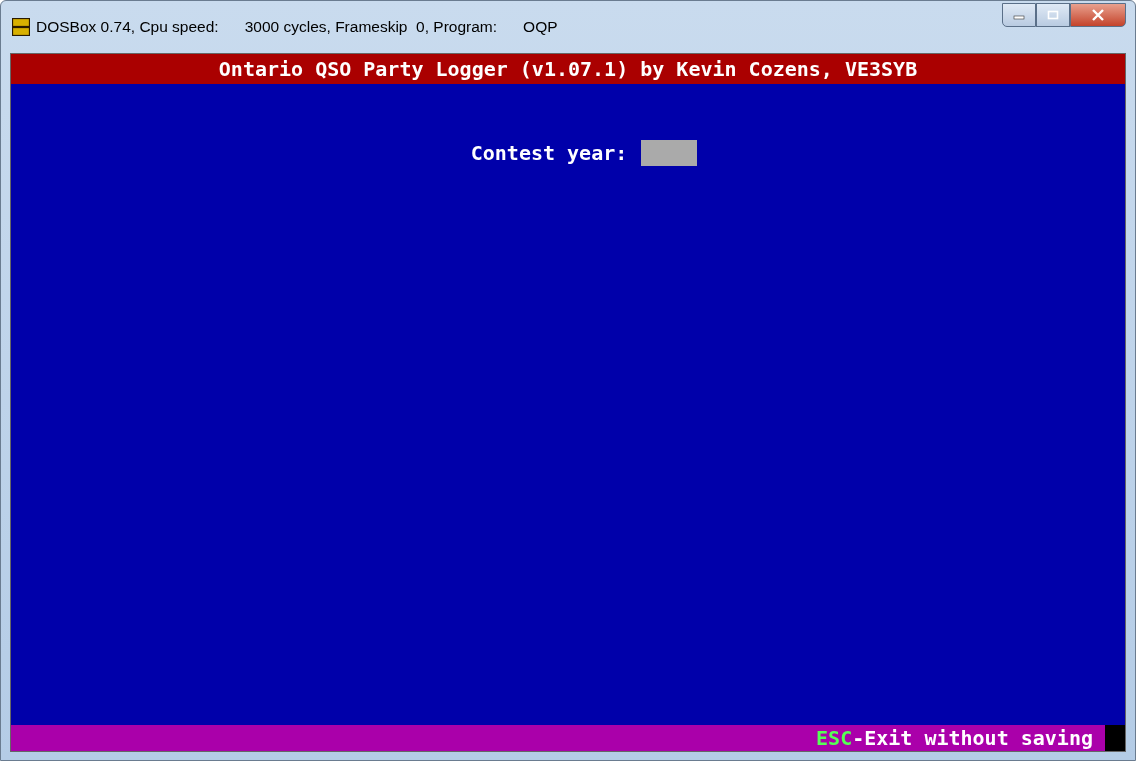  What do you see at coordinates (834, 738) in the screenshot?
I see `esc-key-text: ESC` at bounding box center [834, 738].